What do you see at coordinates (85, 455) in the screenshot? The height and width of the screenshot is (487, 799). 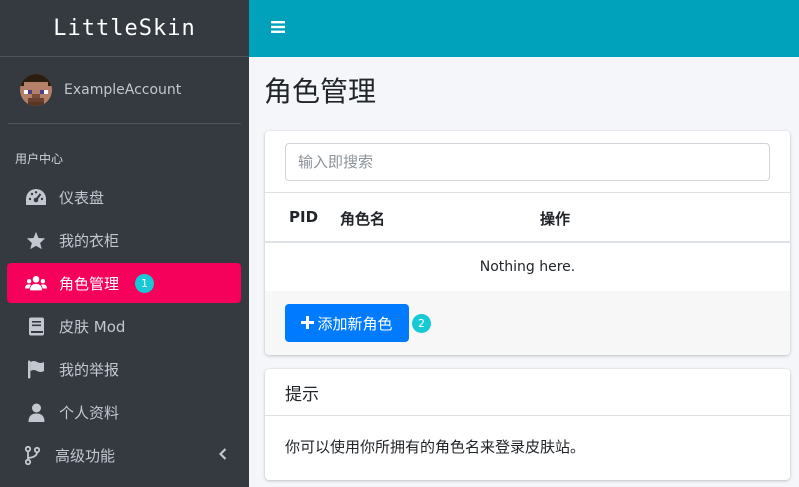 I see `sidebar-item-label: 高级功能` at bounding box center [85, 455].